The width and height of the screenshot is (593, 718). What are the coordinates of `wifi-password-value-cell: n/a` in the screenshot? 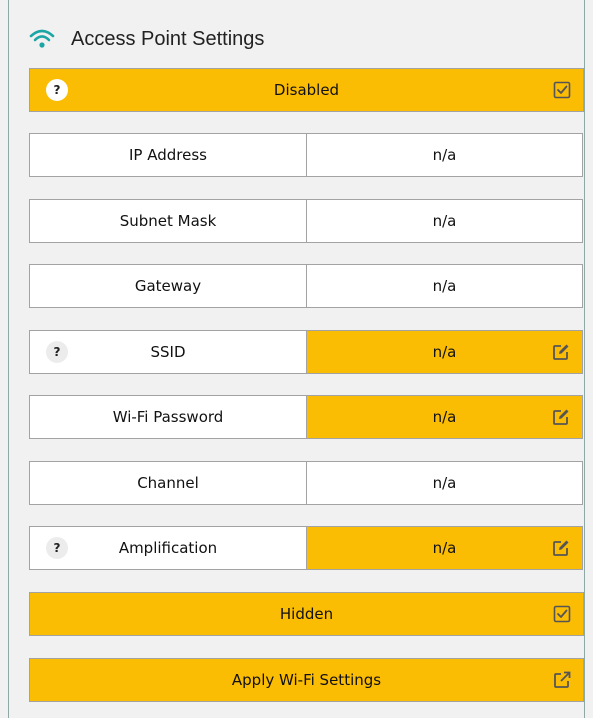 It's located at (444, 417).